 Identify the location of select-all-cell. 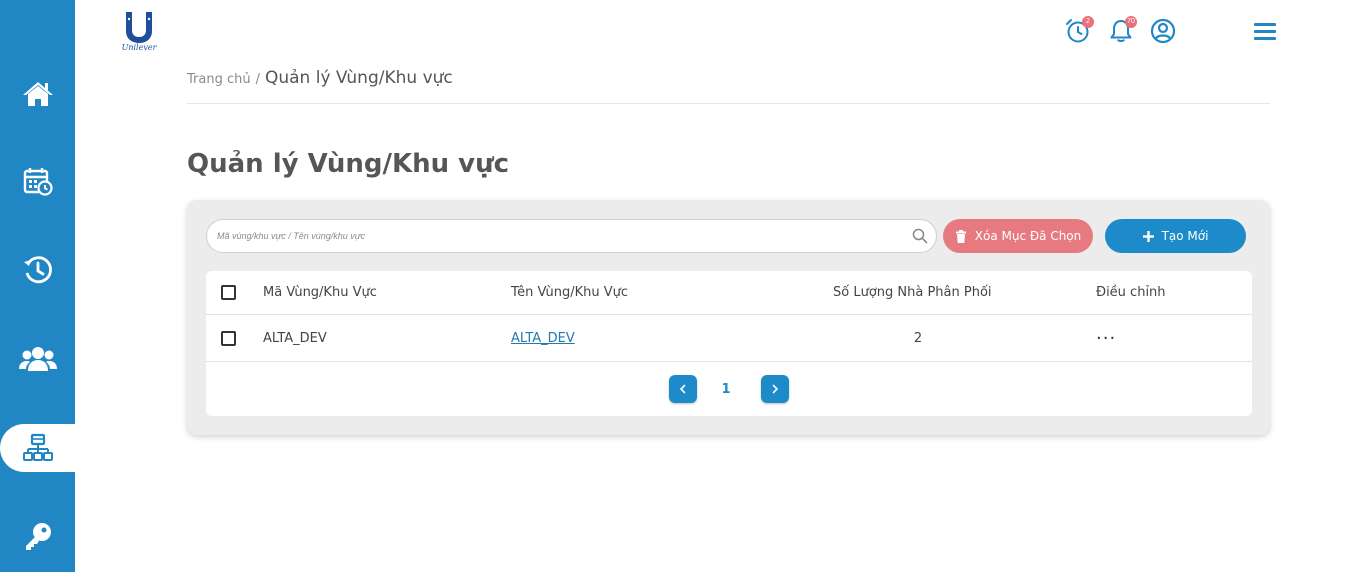
(228, 292).